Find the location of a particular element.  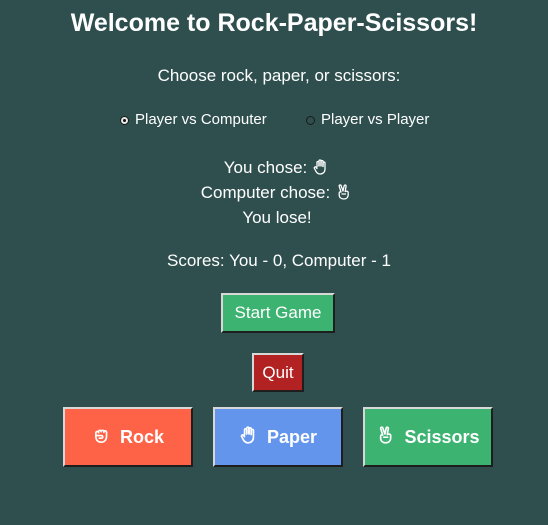

mode-label: Player vs Computer is located at coordinates (201, 119).